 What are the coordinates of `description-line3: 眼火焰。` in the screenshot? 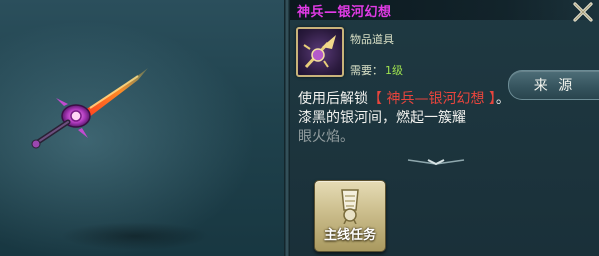 It's located at (326, 137).